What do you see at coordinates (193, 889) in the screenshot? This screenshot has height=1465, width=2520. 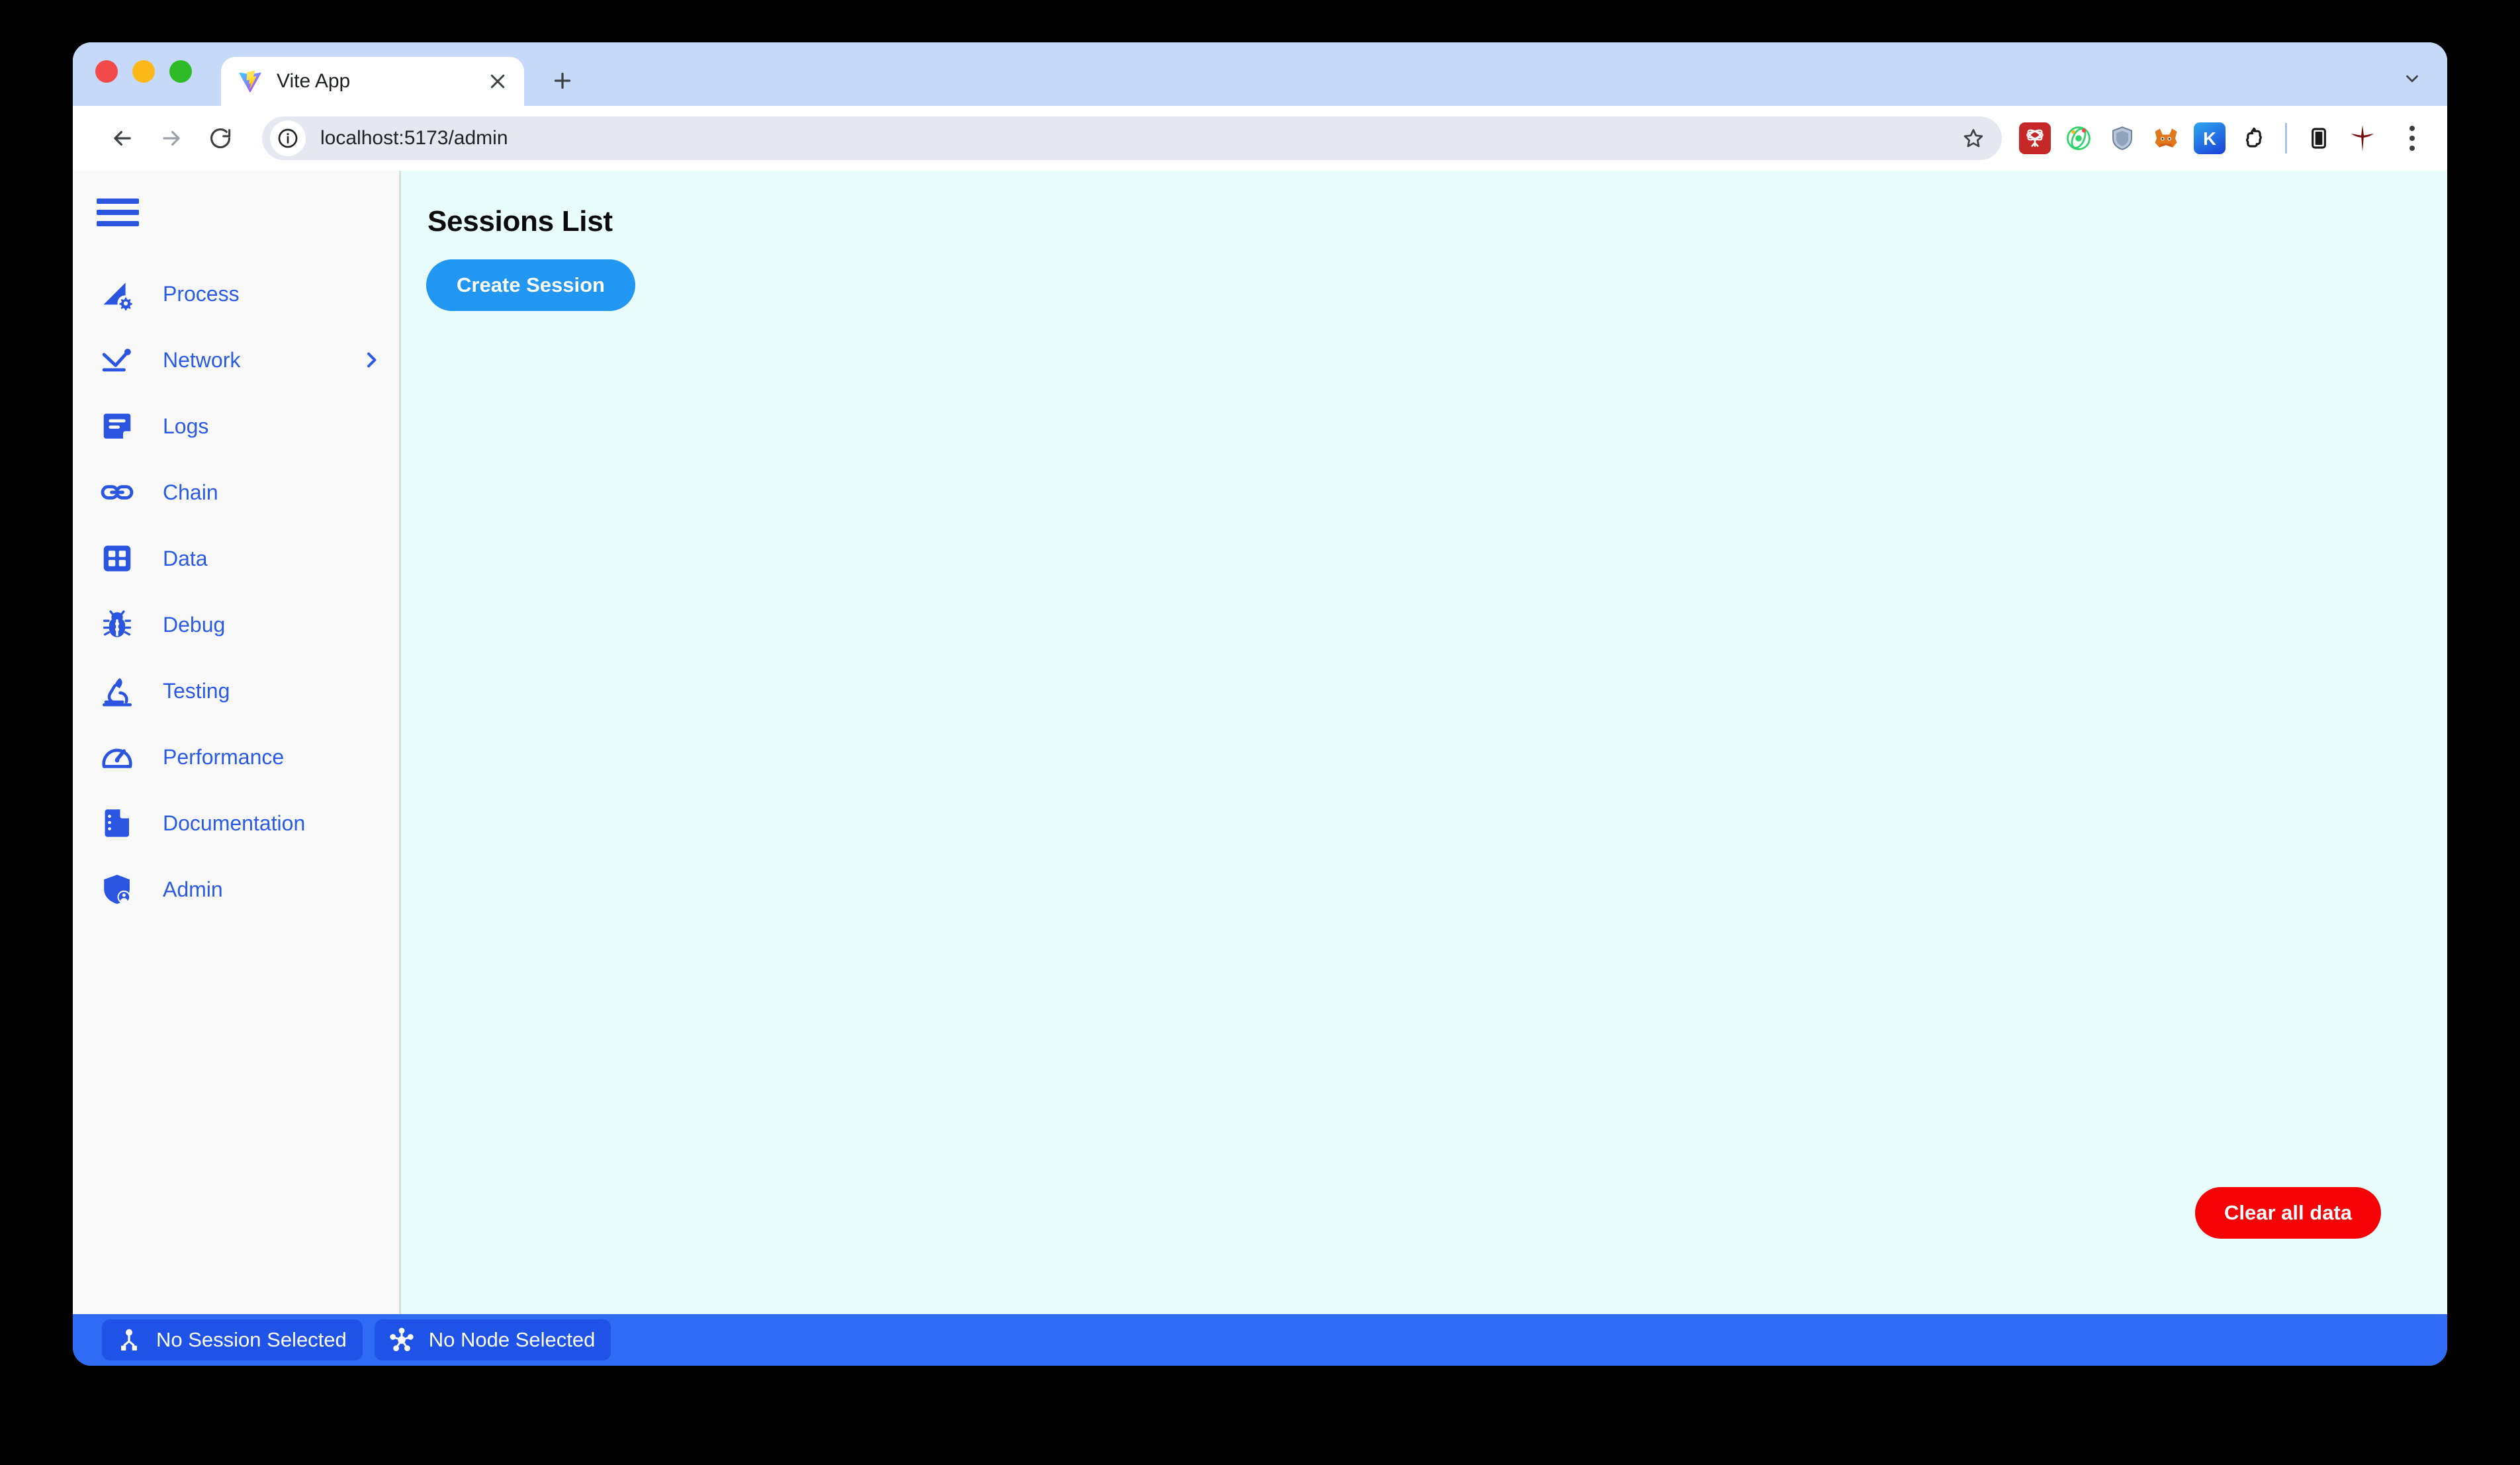 I see `sidebar-item-label: Admin` at bounding box center [193, 889].